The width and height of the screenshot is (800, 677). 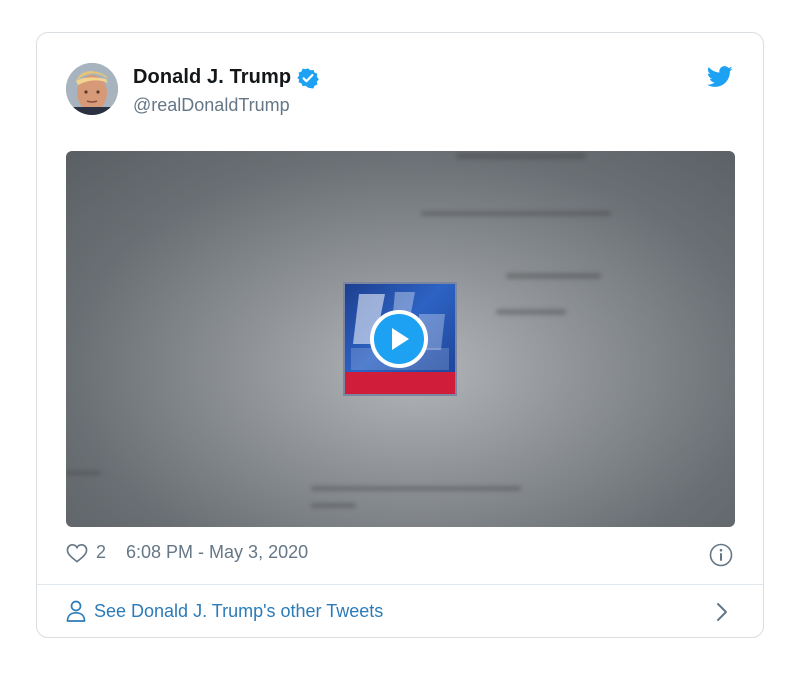 What do you see at coordinates (92, 89) in the screenshot?
I see `avatar` at bounding box center [92, 89].